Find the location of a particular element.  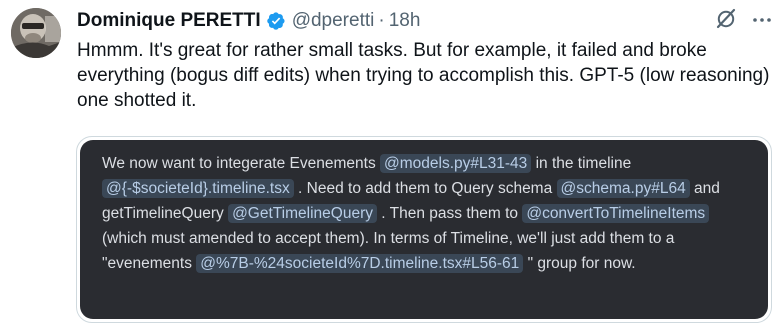

prompt-segment: " group for now. is located at coordinates (579, 263).